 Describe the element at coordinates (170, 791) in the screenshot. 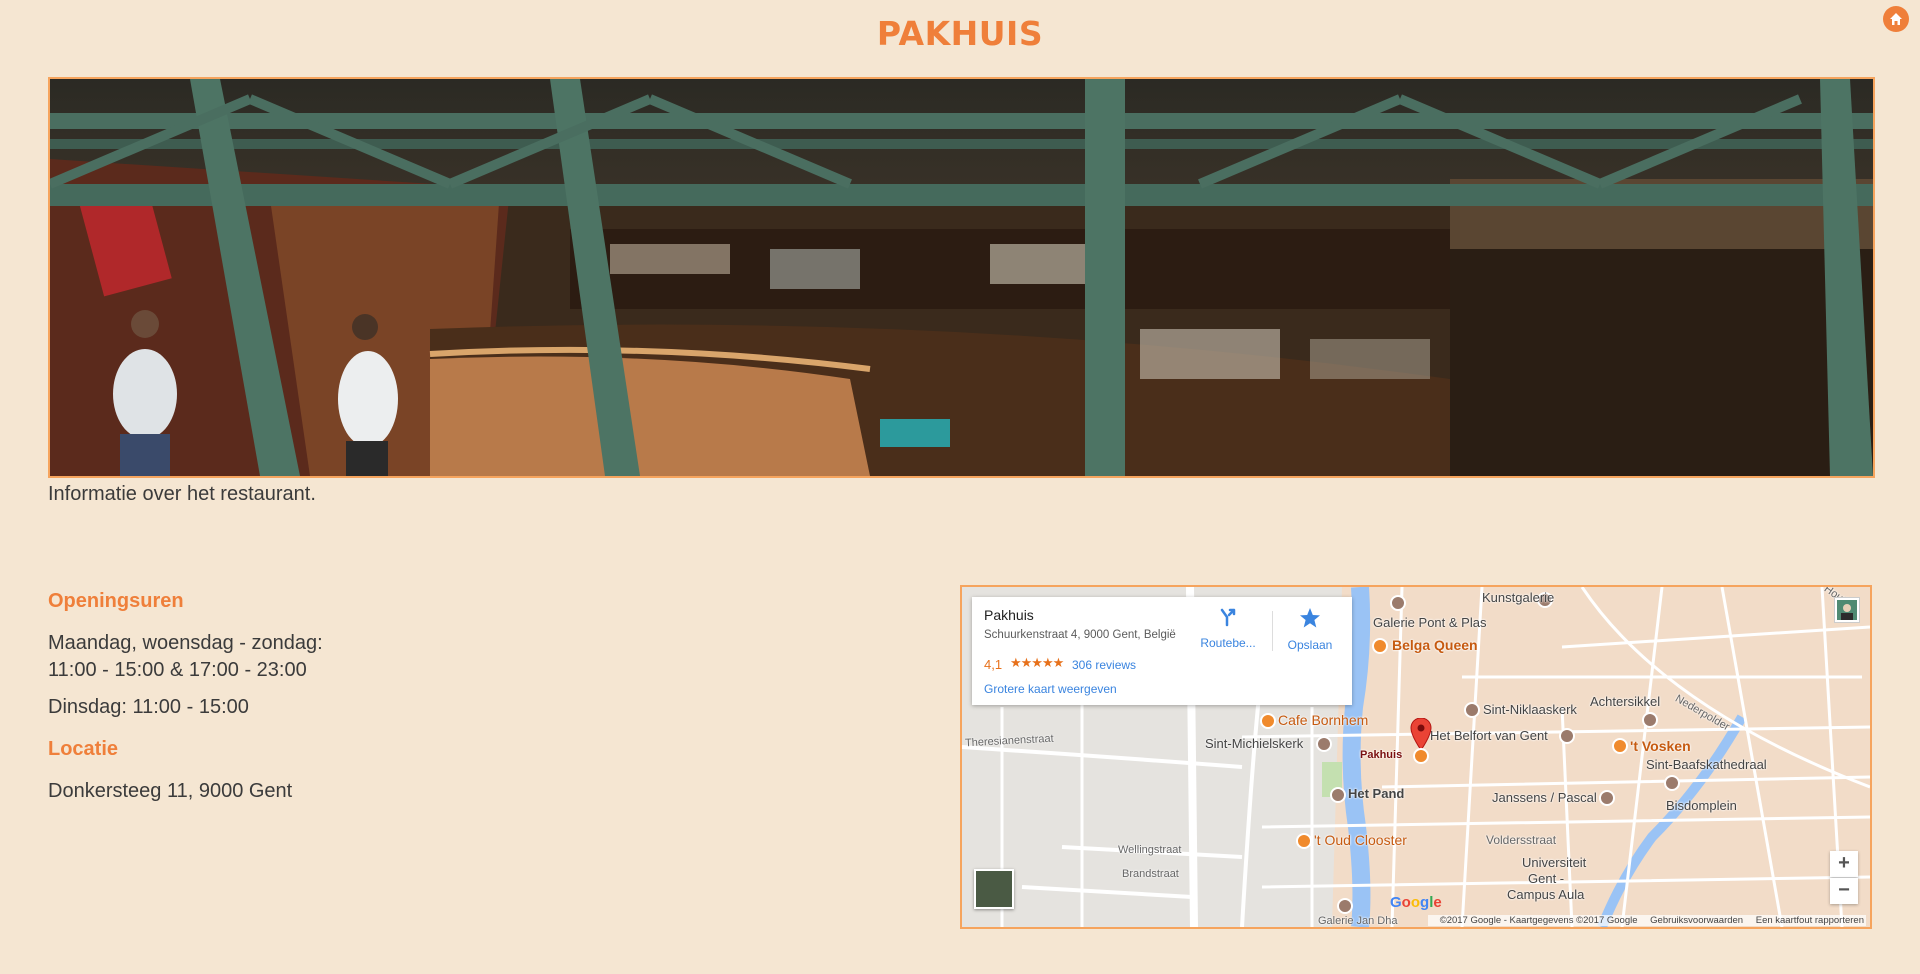

I see `location-address: Donkersteeg 11, 9000 Gent` at that location.